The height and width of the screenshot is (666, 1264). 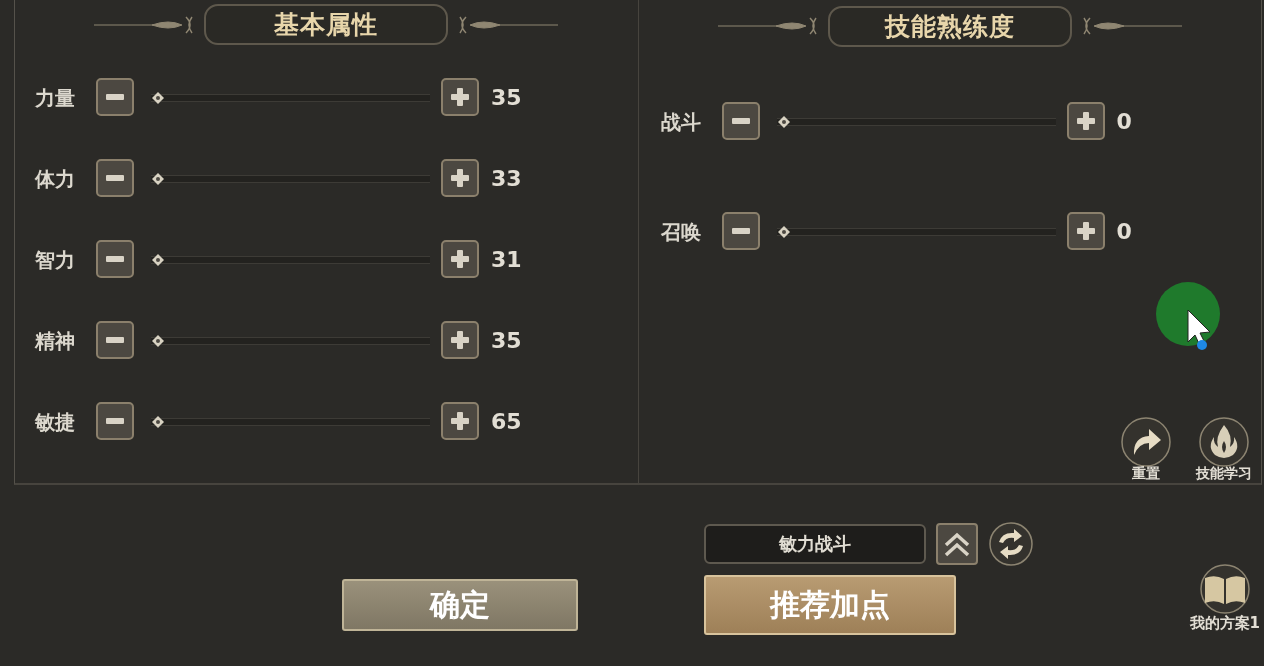 What do you see at coordinates (1146, 450) in the screenshot?
I see `reset-button: 重置` at bounding box center [1146, 450].